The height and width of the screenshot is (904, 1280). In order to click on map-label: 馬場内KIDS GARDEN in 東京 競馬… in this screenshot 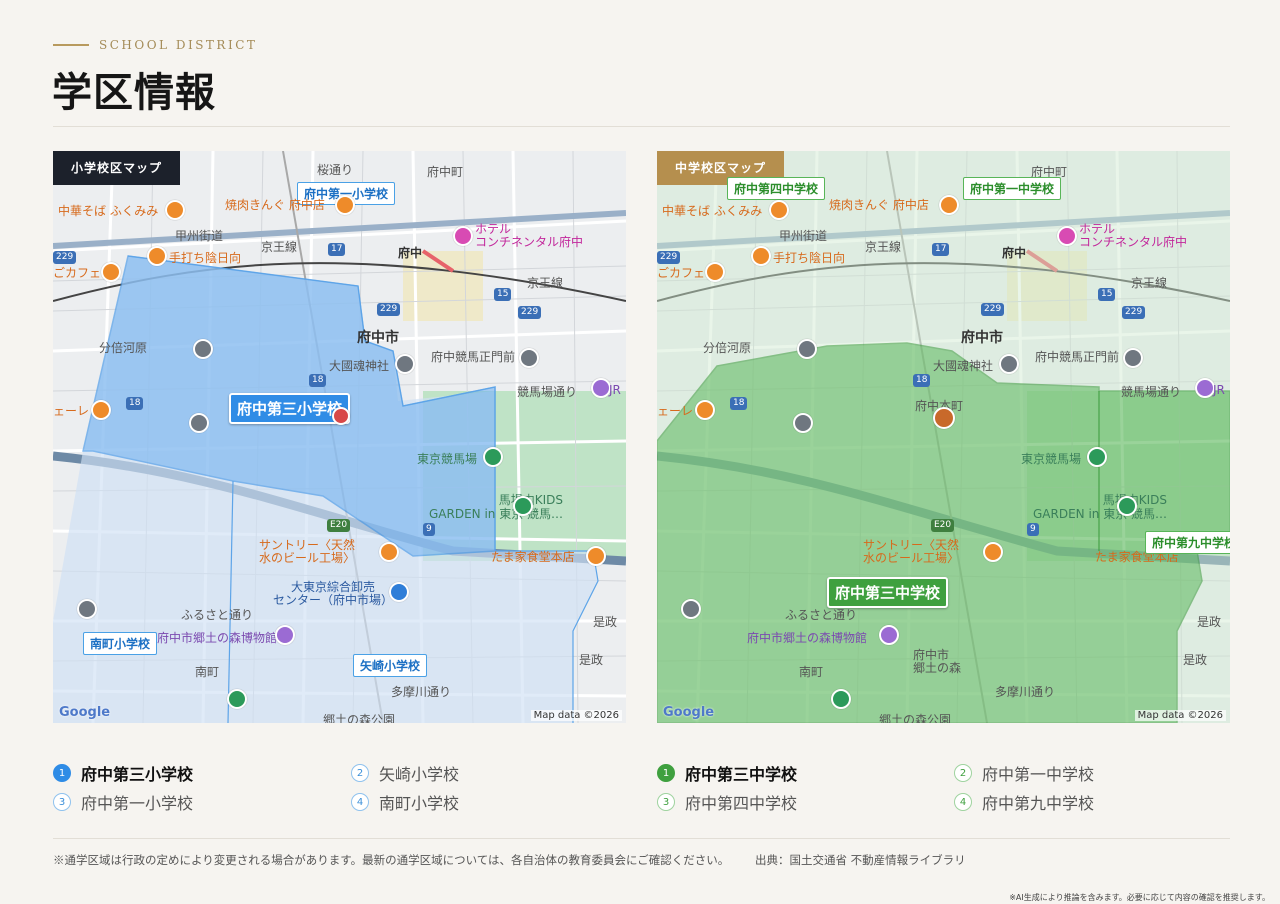, I will do `click(1100, 507)`.